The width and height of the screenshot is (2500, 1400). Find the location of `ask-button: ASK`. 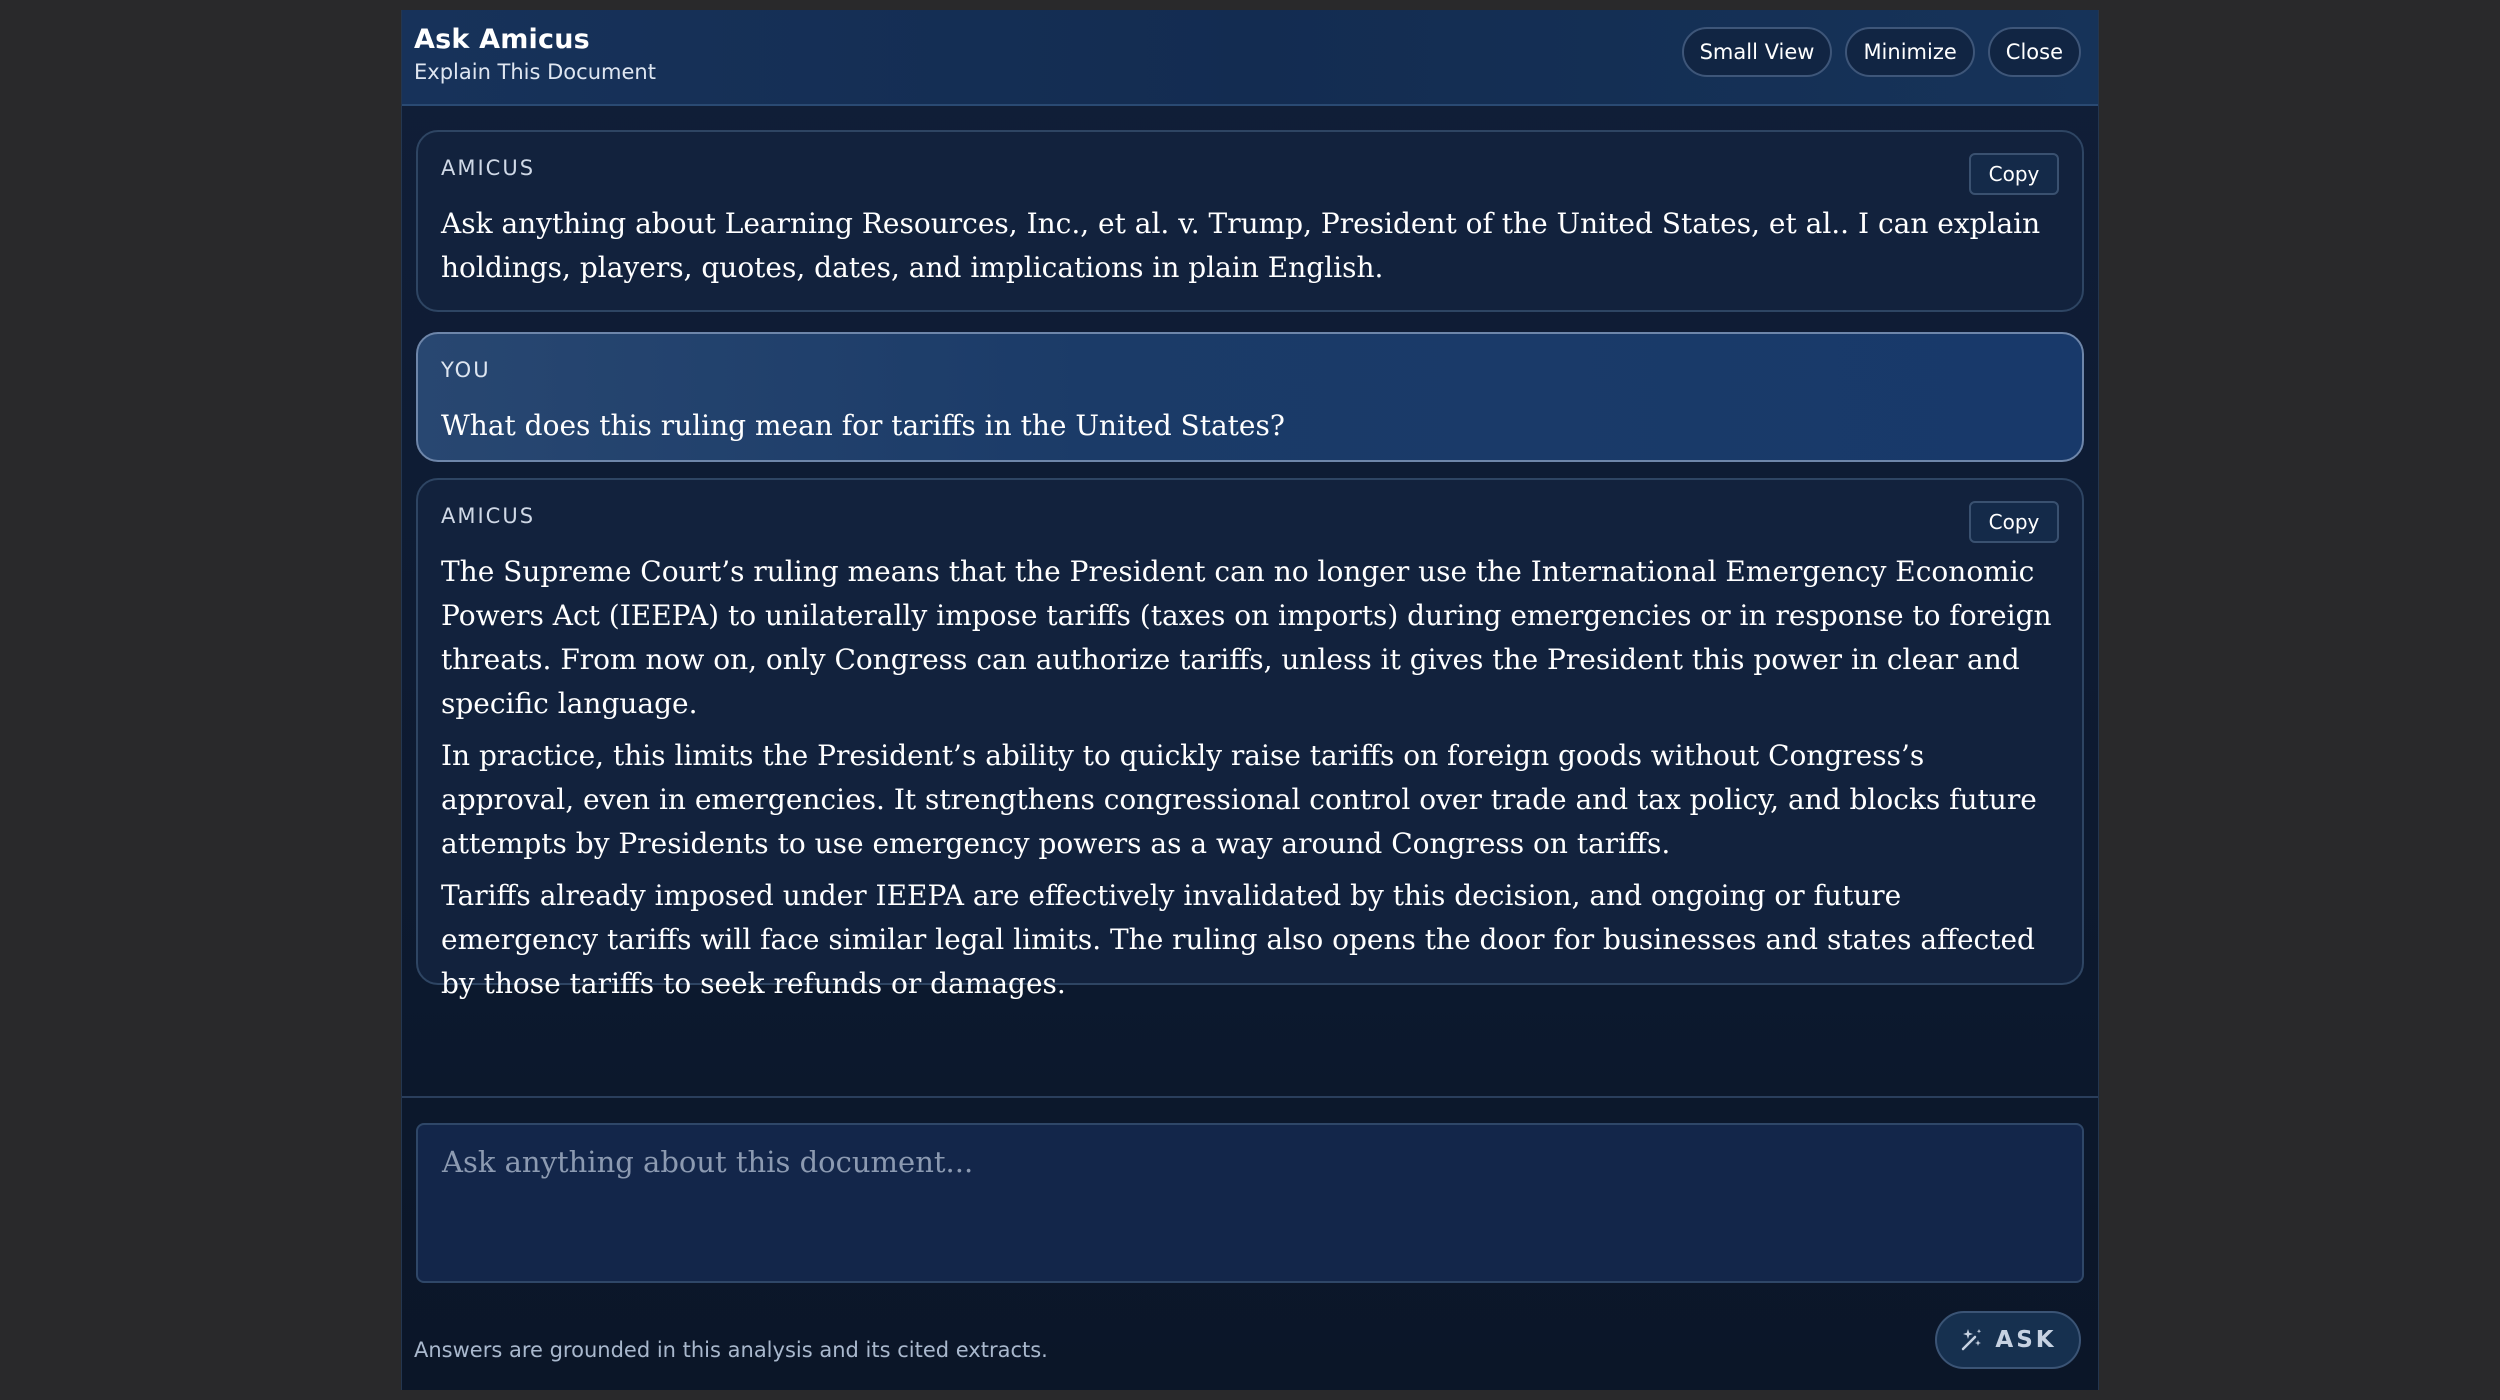

ask-button: ASK is located at coordinates (2008, 1340).